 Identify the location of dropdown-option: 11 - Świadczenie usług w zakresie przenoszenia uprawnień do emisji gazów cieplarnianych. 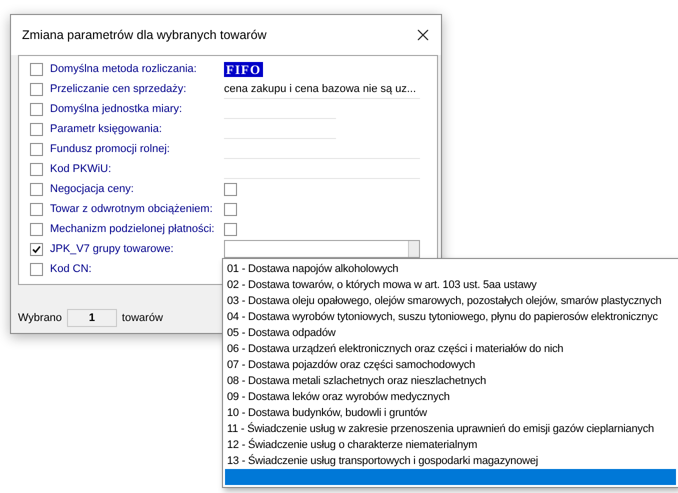
(450, 429).